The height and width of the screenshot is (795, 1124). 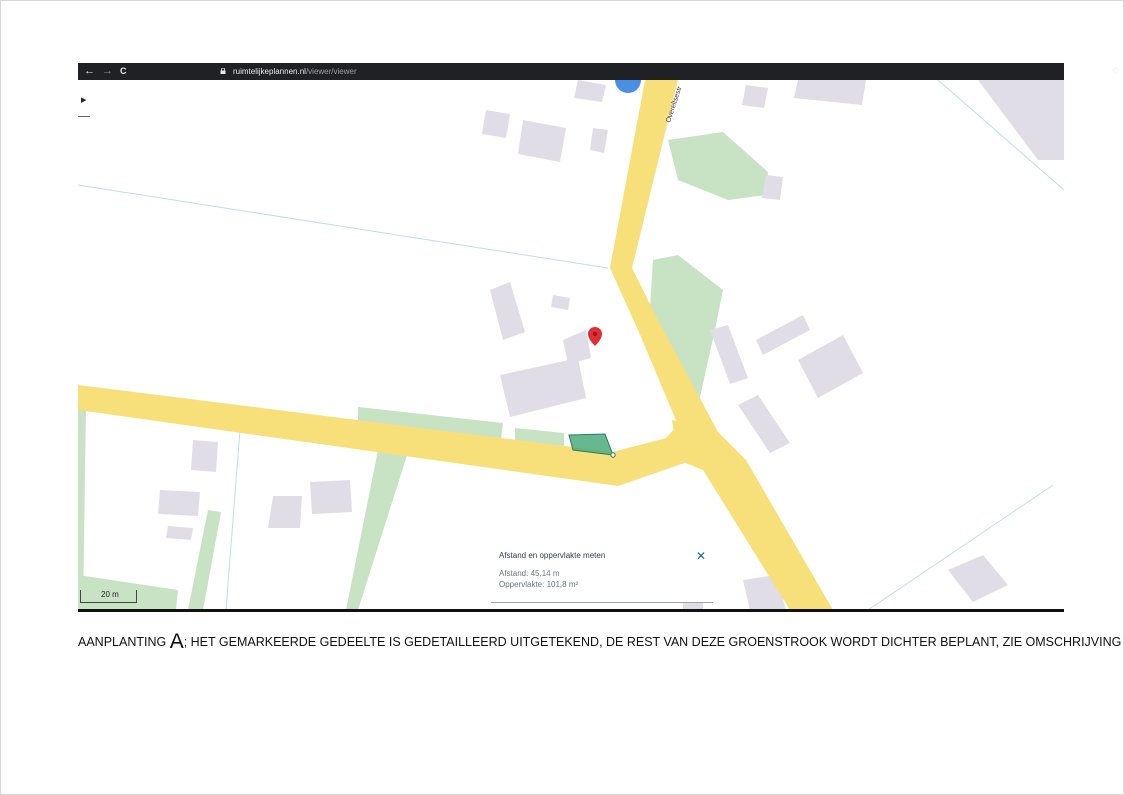 I want to click on scale-label: 20 m, so click(x=110, y=594).